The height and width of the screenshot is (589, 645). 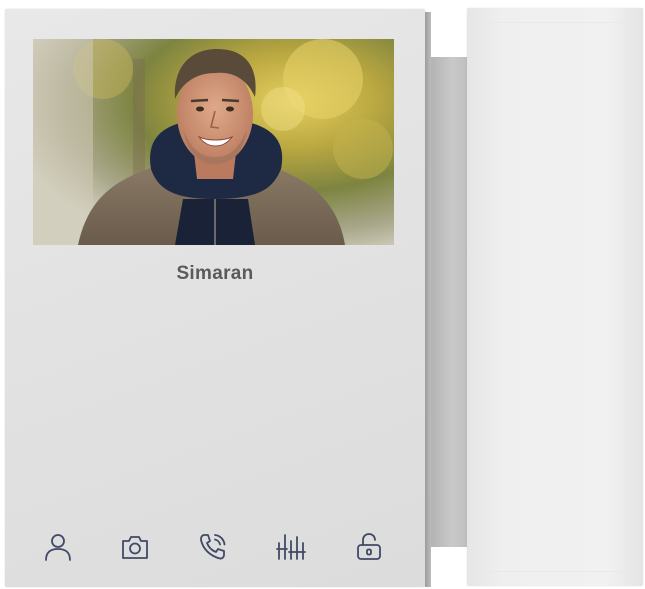 I want to click on unlock-icon, so click(x=369, y=546).